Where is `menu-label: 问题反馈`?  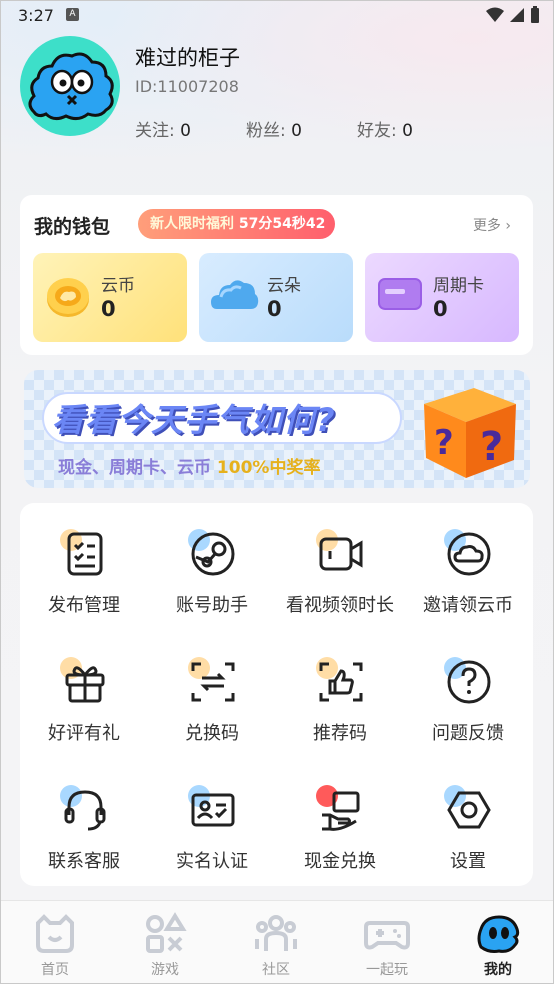 menu-label: 问题反馈 is located at coordinates (468, 733).